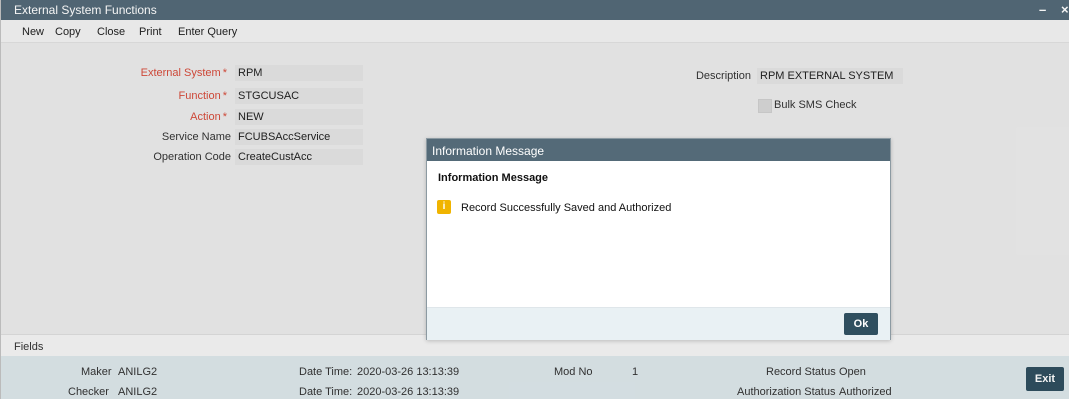  Describe the element at coordinates (861, 324) in the screenshot. I see `ok-button: Ok` at that location.